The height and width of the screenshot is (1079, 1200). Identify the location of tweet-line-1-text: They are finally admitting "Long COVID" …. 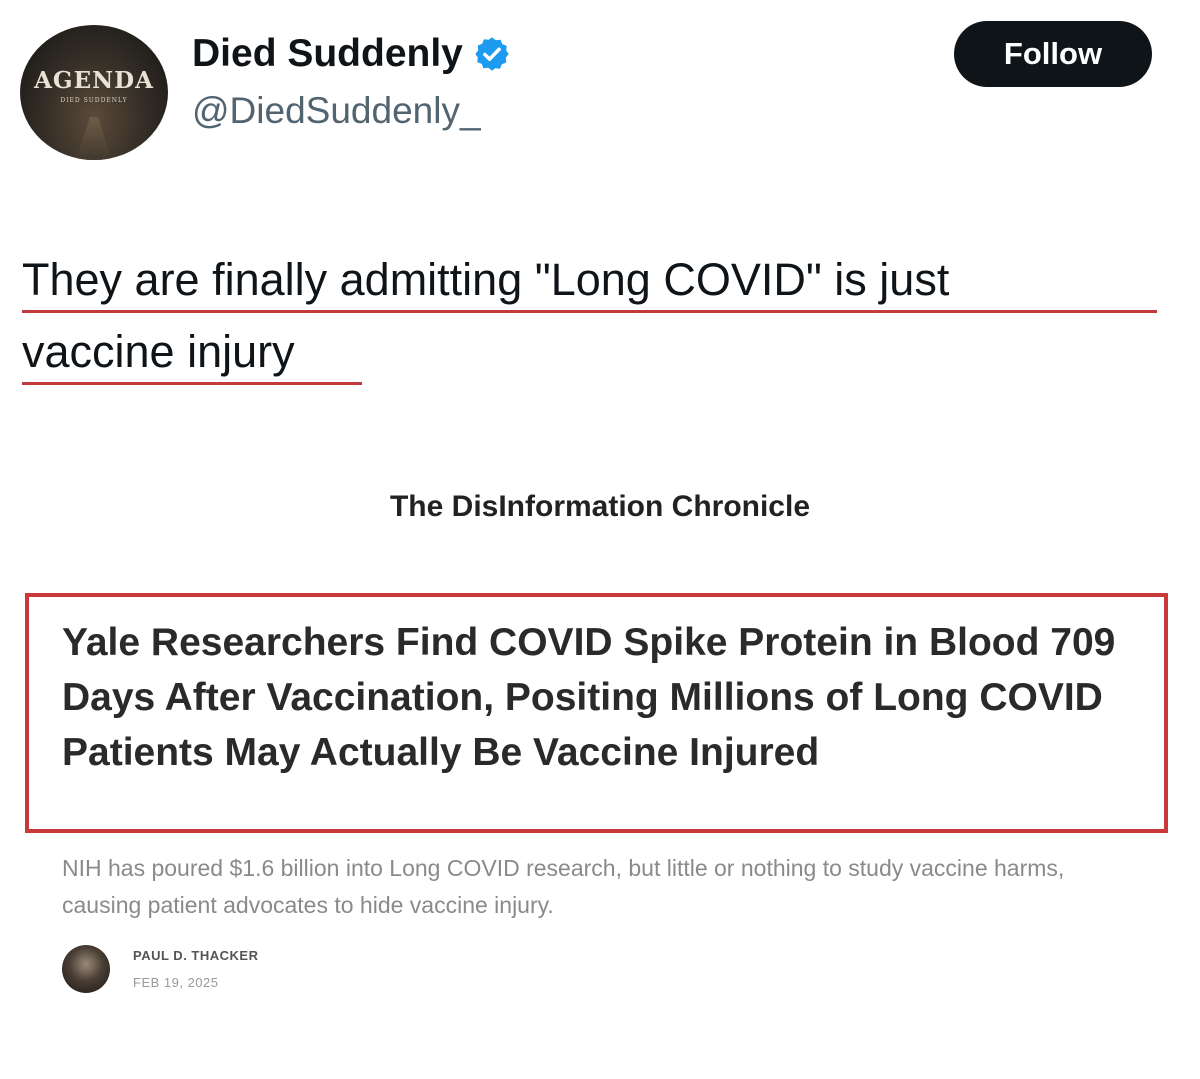
(486, 279).